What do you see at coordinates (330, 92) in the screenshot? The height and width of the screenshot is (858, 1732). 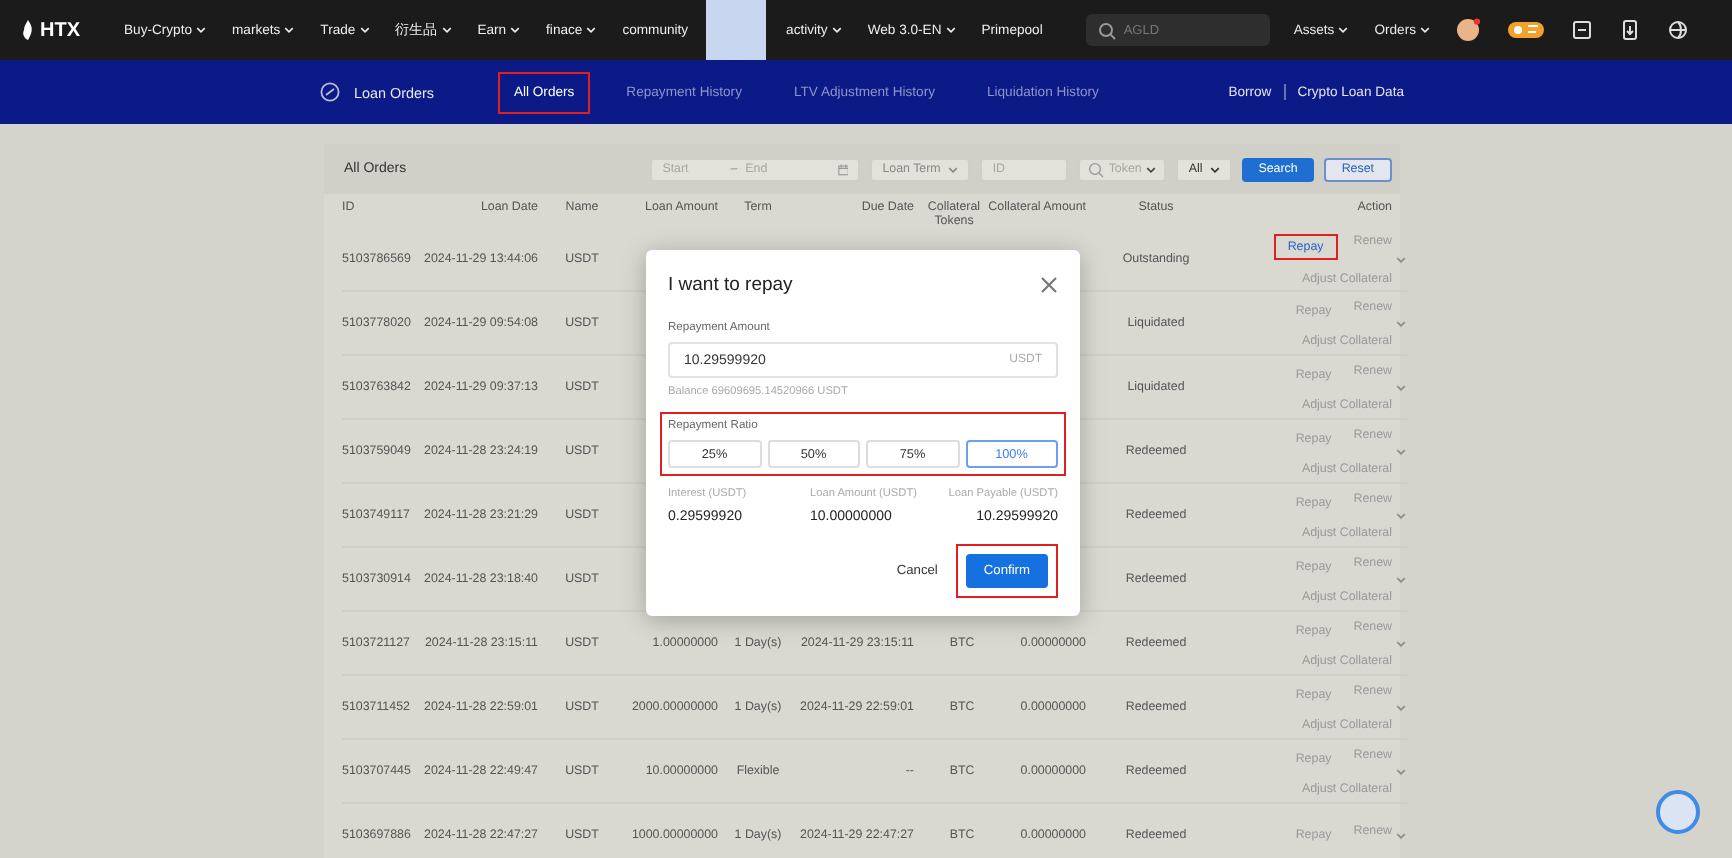 I see `loan-icon` at bounding box center [330, 92].